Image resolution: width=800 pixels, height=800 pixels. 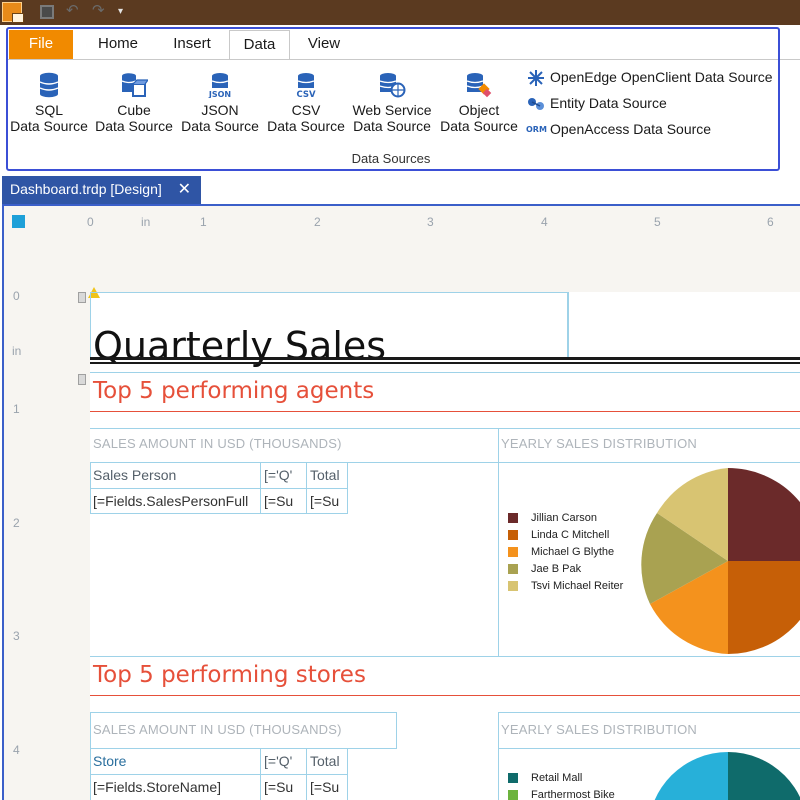 I want to click on undo-icon: ↶, so click(x=73, y=10).